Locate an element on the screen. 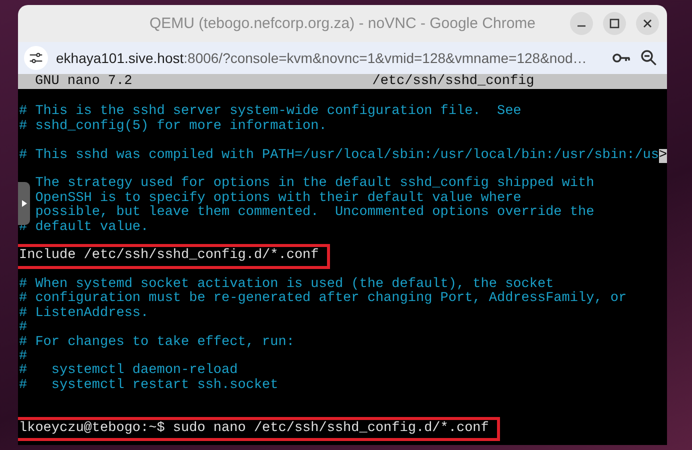 The height and width of the screenshot is (450, 692). site-settings-icon is located at coordinates (36, 58).